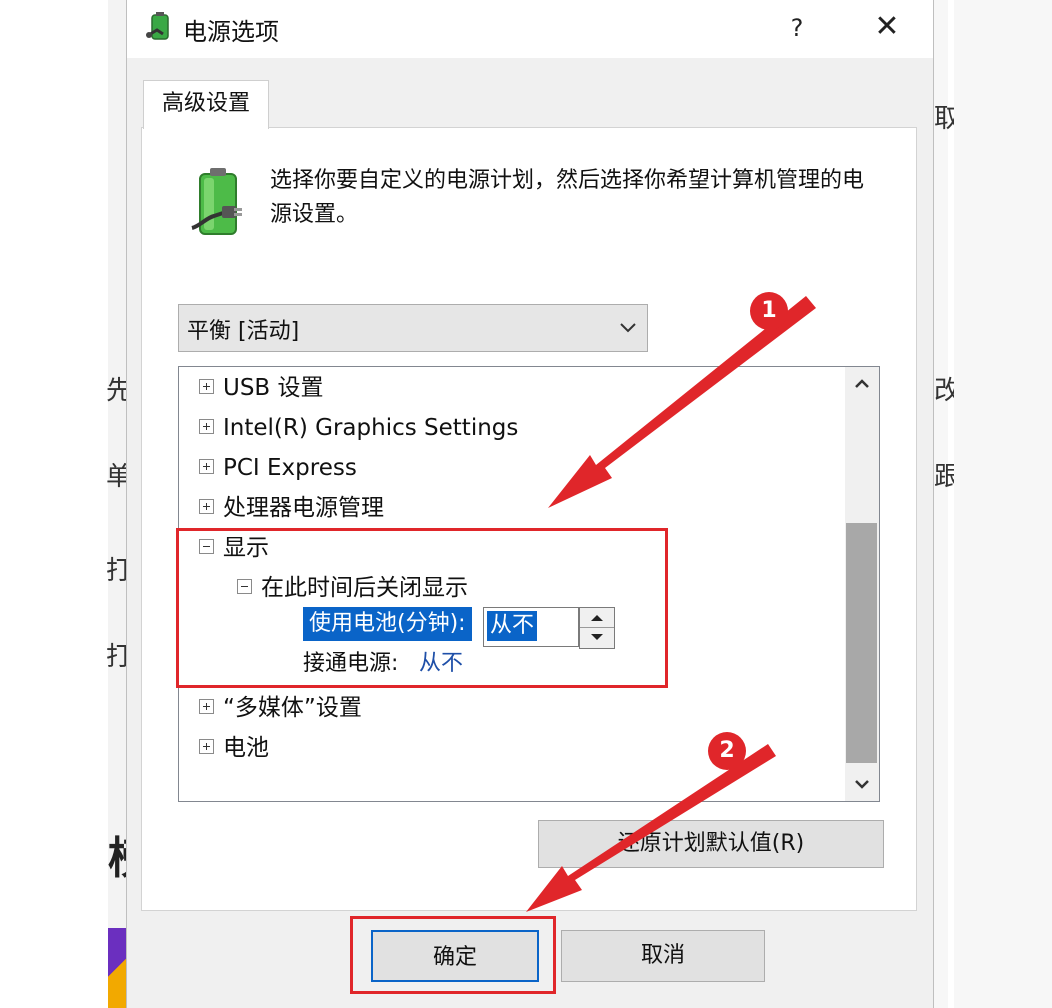  Describe the element at coordinates (597, 637) in the screenshot. I see `spin-down-icon` at that location.